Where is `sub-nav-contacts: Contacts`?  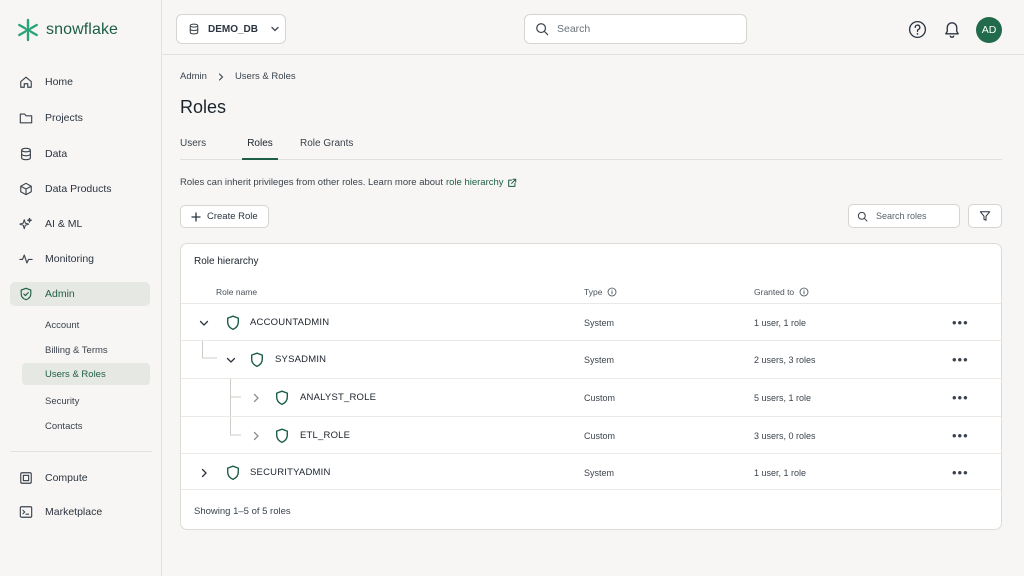 sub-nav-contacts: Contacts is located at coordinates (86, 426).